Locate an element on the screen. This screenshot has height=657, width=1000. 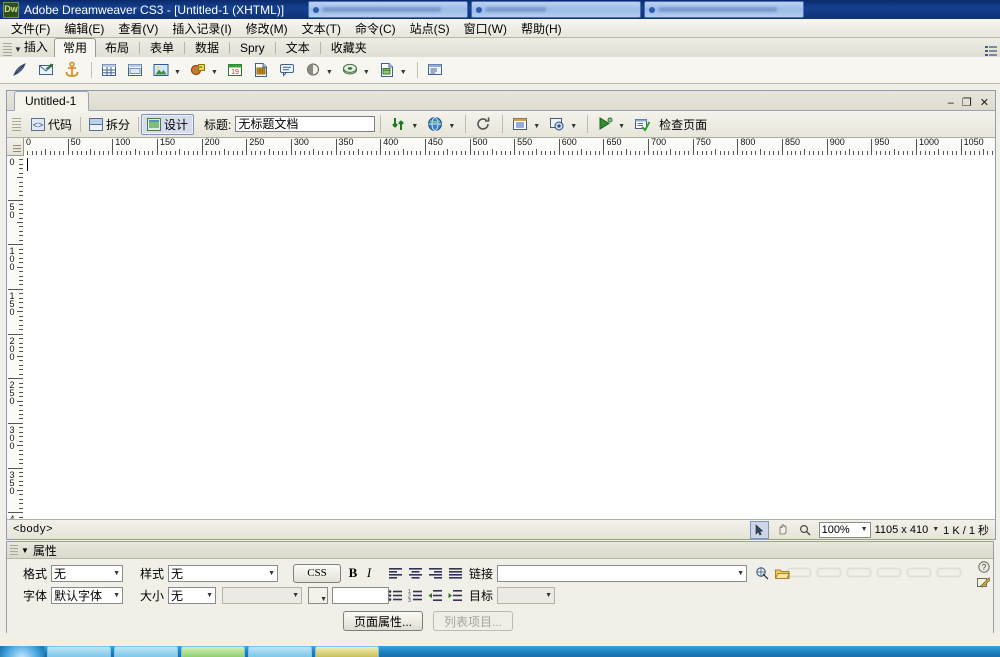
insert-tab-0: 常用 is located at coordinates (74, 48).